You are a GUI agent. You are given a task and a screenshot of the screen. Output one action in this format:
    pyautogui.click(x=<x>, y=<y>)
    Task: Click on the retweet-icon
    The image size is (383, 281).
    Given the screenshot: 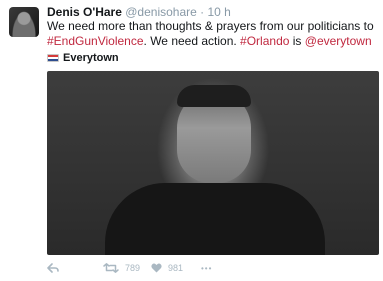 What is the action you would take?
    pyautogui.click(x=111, y=268)
    